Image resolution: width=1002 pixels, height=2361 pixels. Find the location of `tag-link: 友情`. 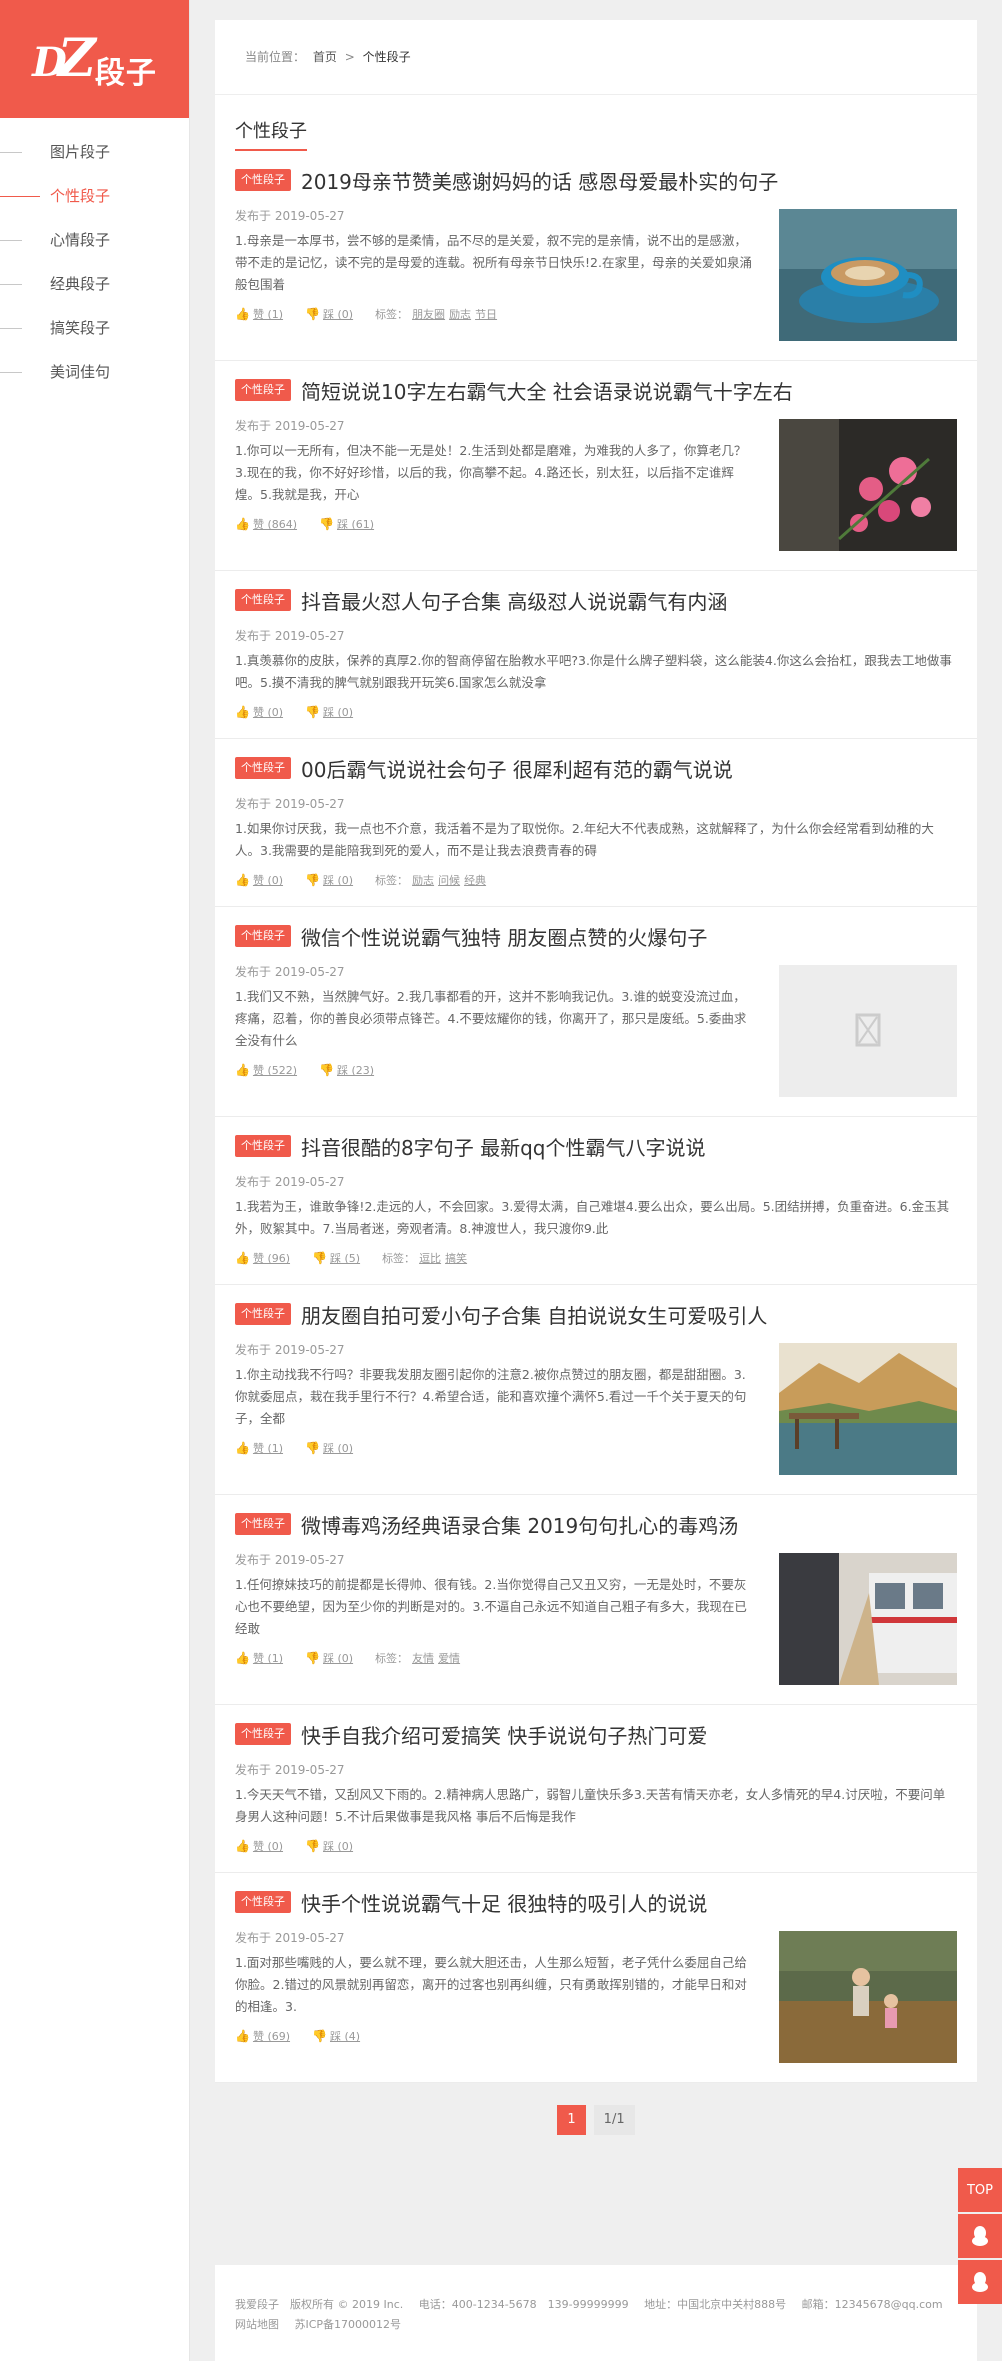

tag-link: 友情 is located at coordinates (423, 1658).